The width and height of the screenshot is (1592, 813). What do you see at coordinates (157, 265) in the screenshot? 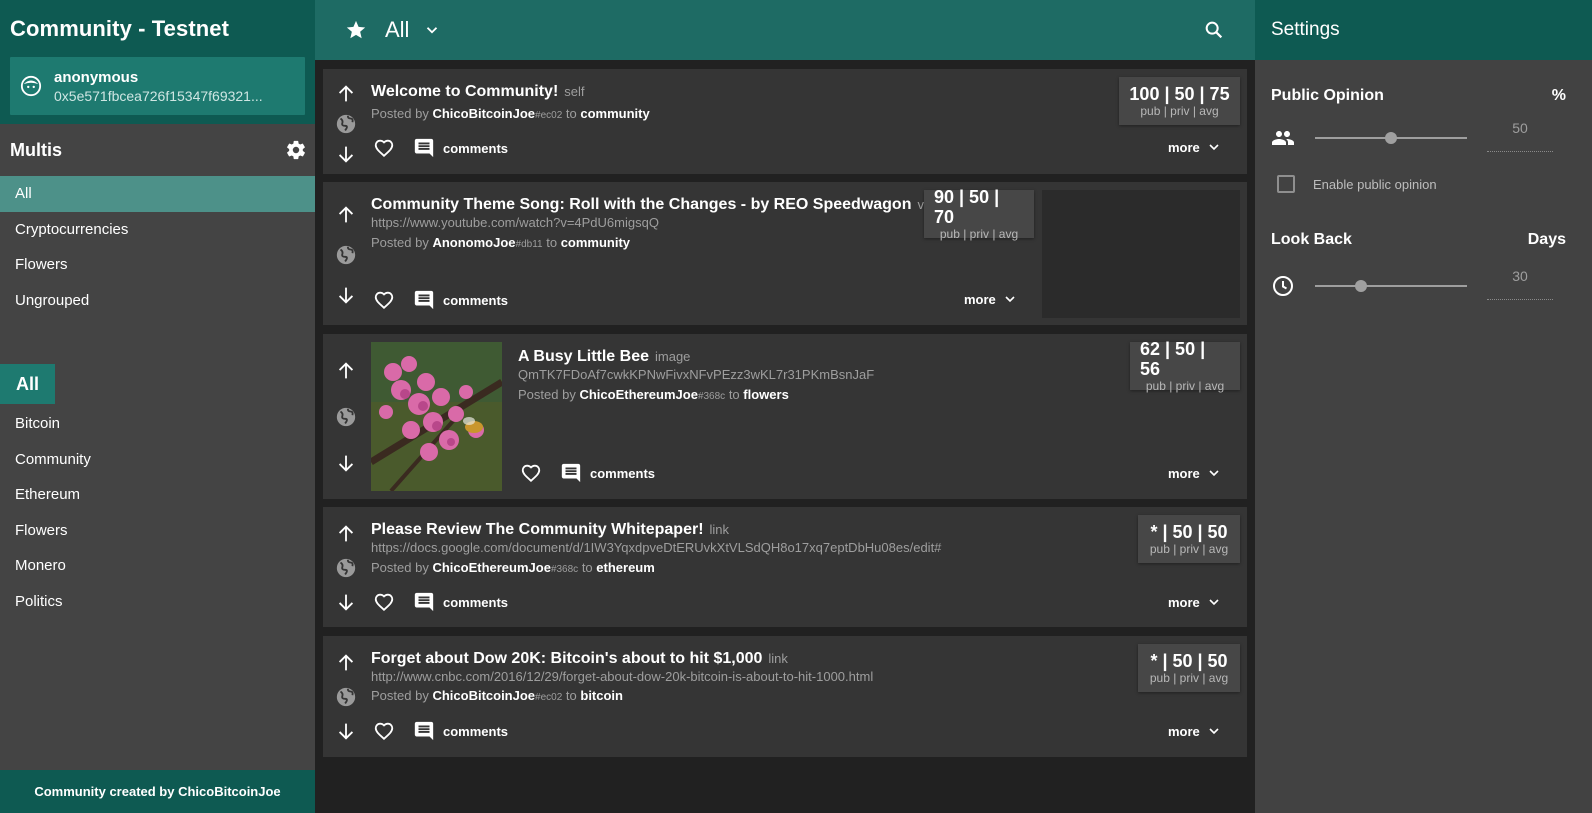
I see `multi-item-flowers: Flowers` at bounding box center [157, 265].